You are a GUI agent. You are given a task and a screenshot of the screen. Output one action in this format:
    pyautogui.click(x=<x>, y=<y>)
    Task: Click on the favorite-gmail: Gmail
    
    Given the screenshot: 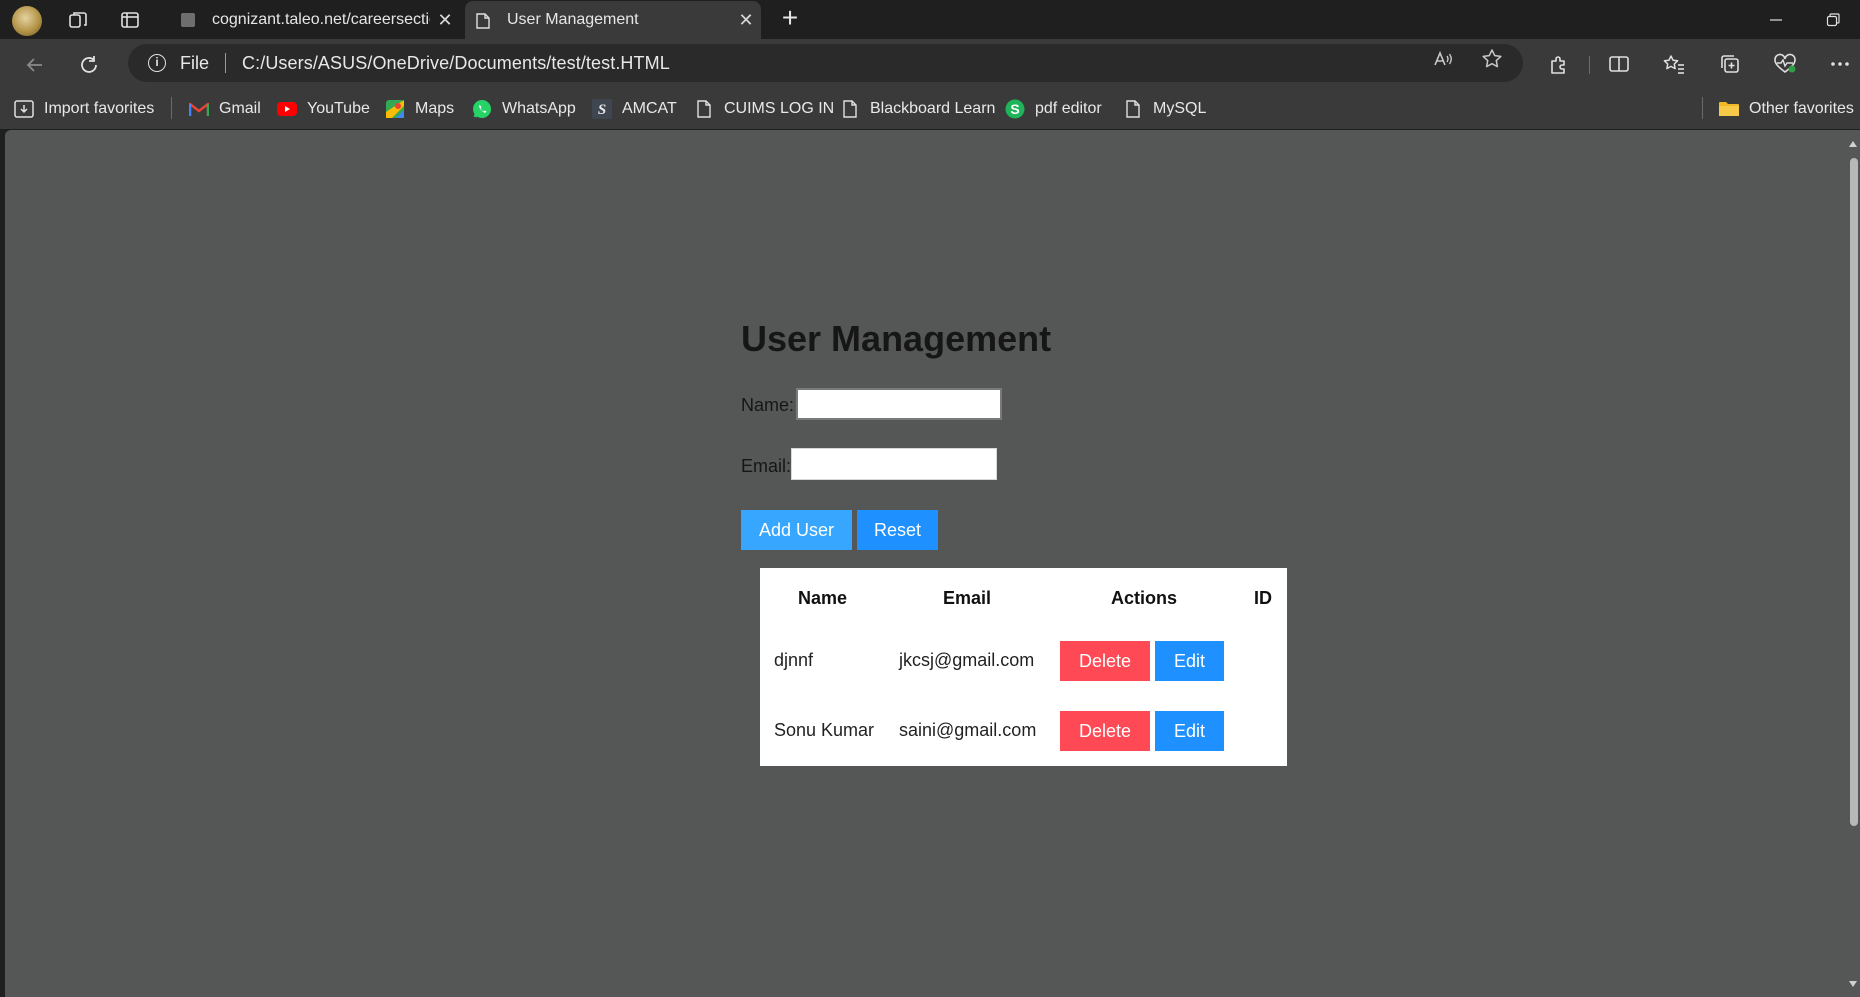 What is the action you would take?
    pyautogui.click(x=225, y=109)
    